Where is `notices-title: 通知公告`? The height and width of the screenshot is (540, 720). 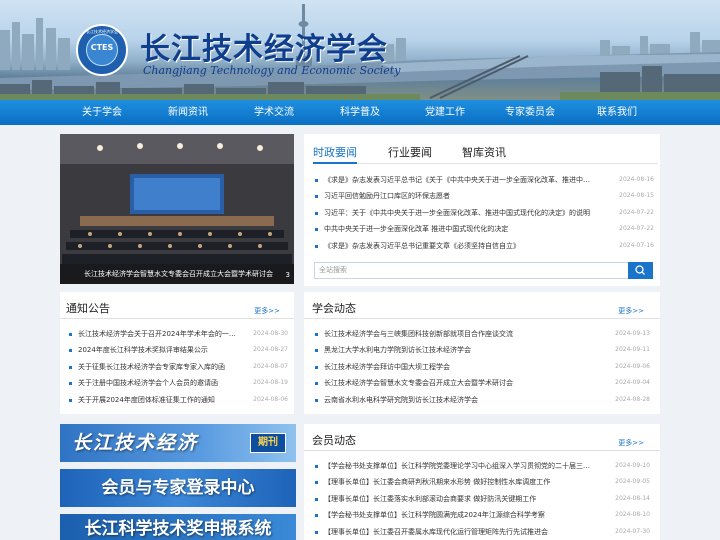
notices-title: 通知公告 is located at coordinates (88, 308).